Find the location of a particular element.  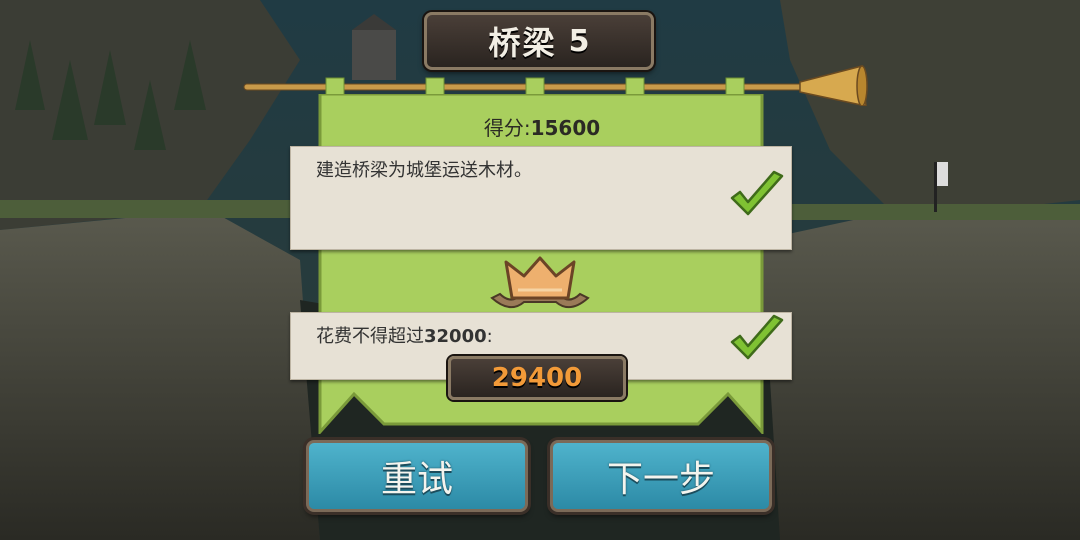

retry-button: 重试 is located at coordinates (417, 476).